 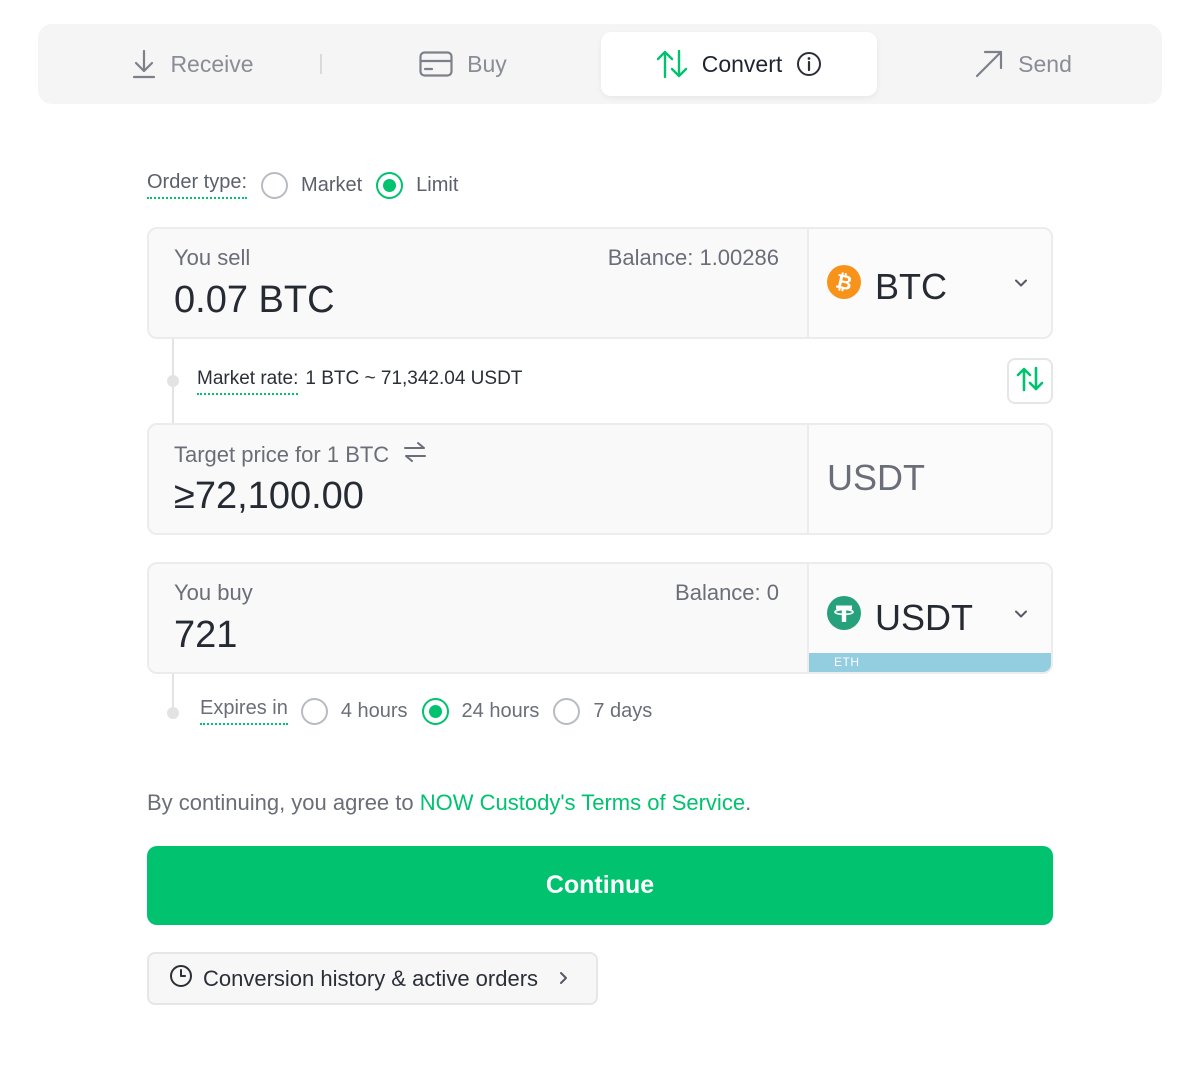 I want to click on tab-label: Convert, so click(x=742, y=63).